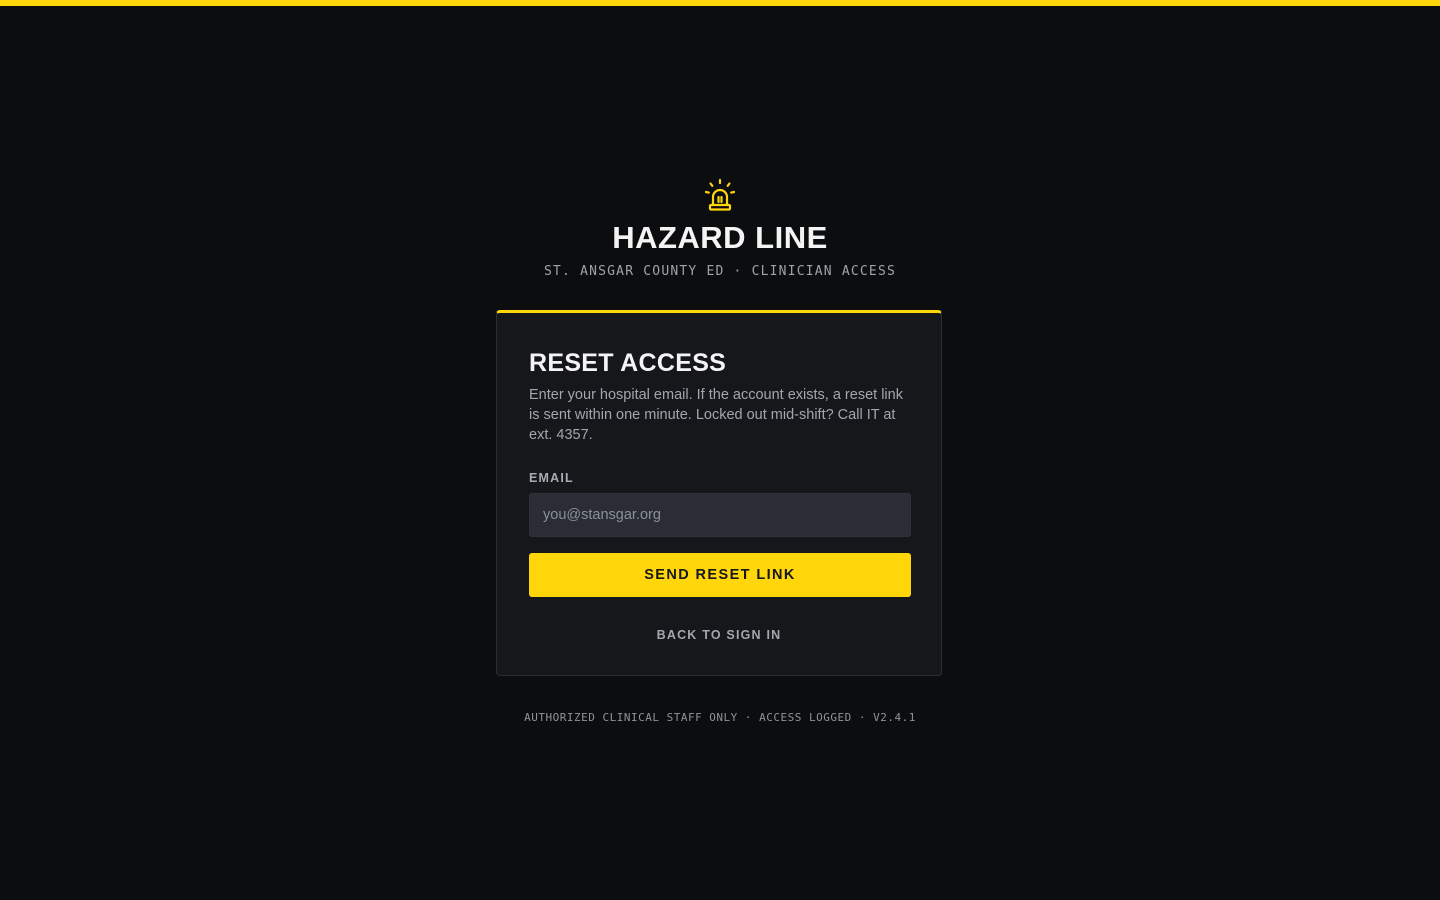 The image size is (1440, 900). I want to click on email-field, so click(720, 515).